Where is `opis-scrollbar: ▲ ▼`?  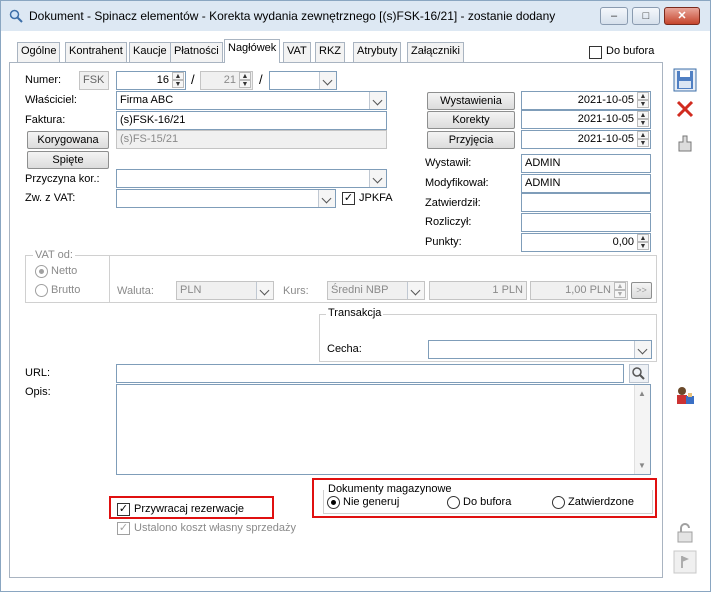 opis-scrollbar: ▲ ▼ is located at coordinates (642, 429).